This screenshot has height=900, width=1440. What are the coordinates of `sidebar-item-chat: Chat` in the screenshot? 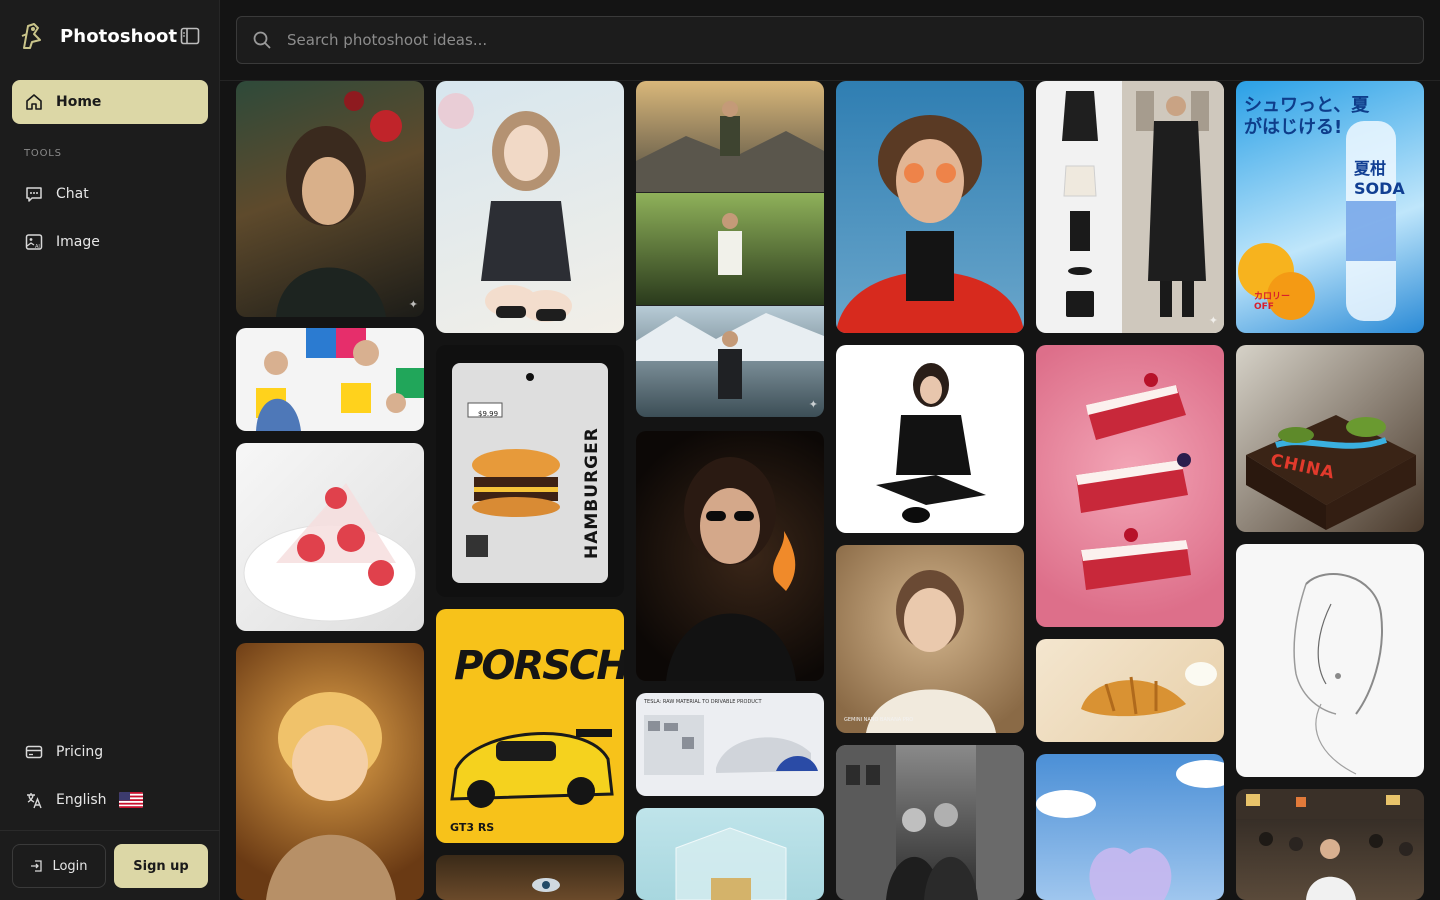 It's located at (110, 194).